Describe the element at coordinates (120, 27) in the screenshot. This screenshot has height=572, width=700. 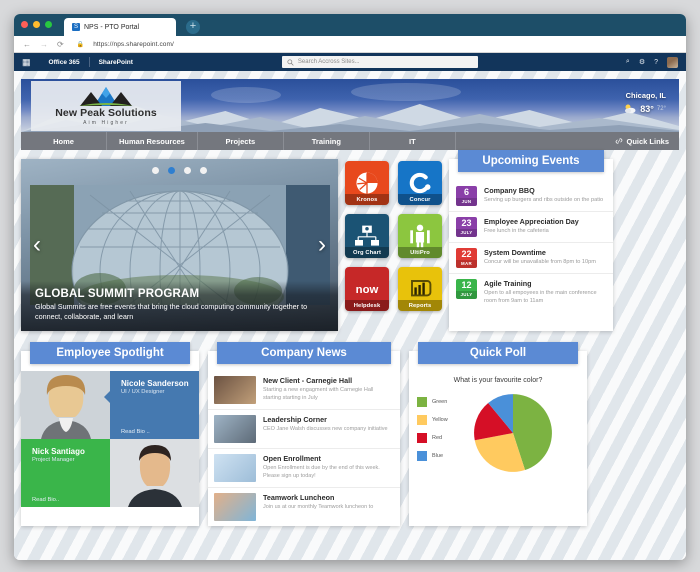
I see `browser-tab: S NPS - PTO Portal` at that location.